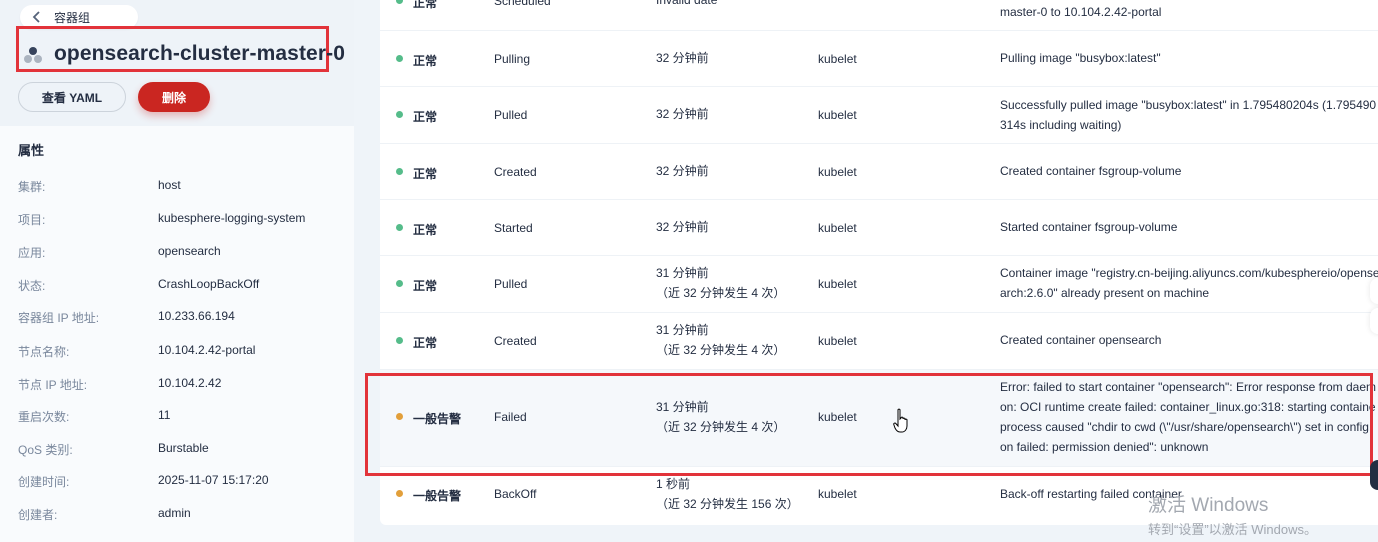 This screenshot has height=542, width=1378. Describe the element at coordinates (53, 385) in the screenshot. I see `property-key: 节点 IP 地址:` at that location.